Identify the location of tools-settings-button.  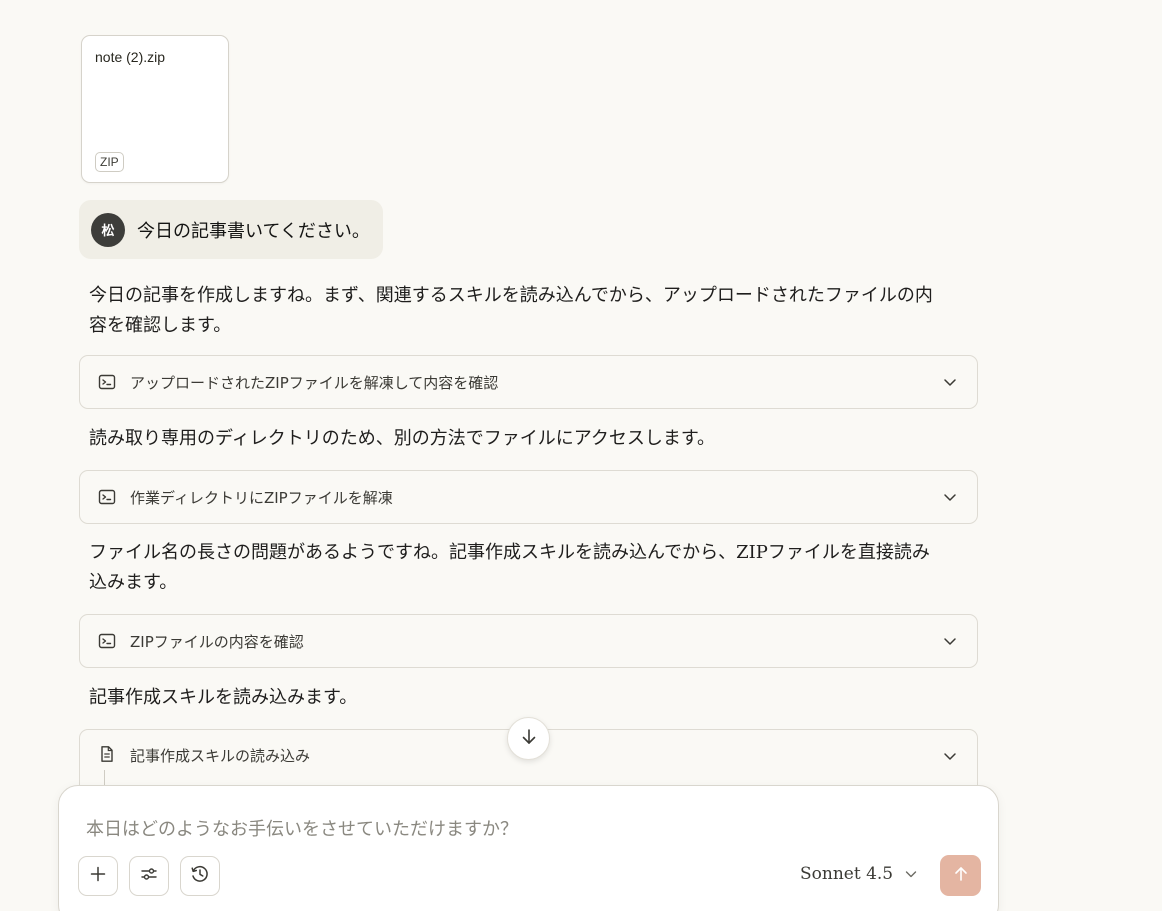
(149, 876).